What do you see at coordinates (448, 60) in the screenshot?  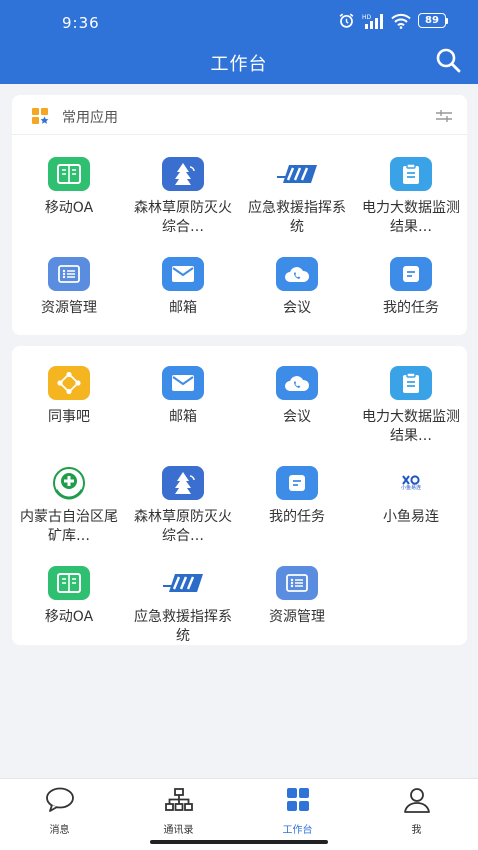 I see `search-icon` at bounding box center [448, 60].